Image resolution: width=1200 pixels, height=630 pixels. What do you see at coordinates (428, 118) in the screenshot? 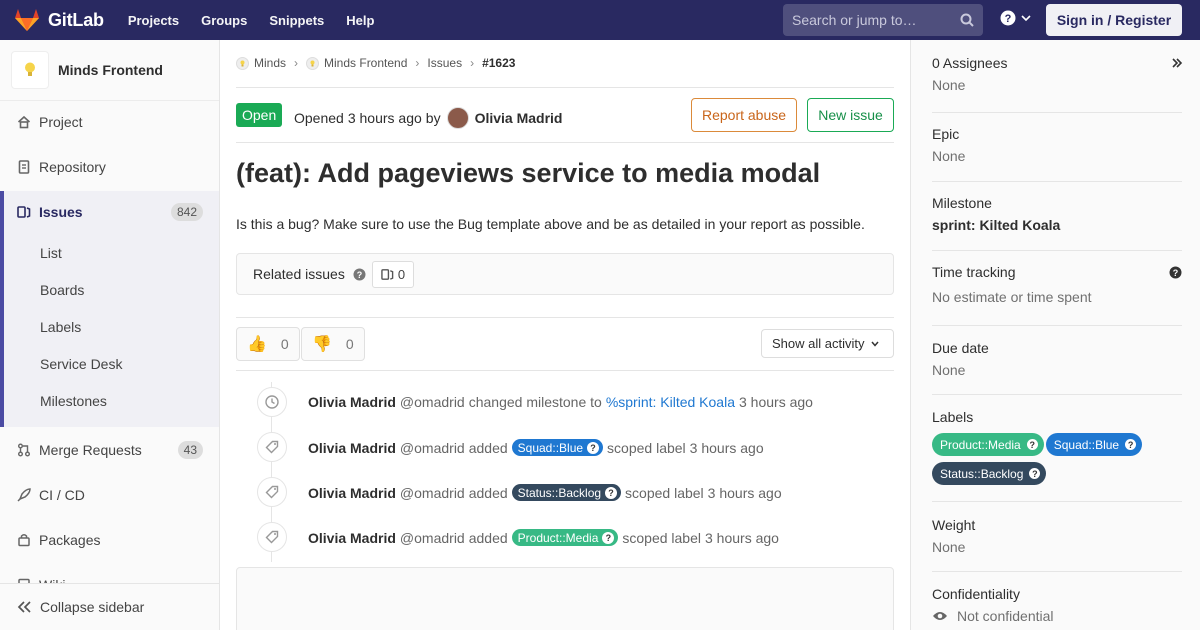
I see `issue-opened-meta: Opened 3 hours ago by Olivia Madrid` at bounding box center [428, 118].